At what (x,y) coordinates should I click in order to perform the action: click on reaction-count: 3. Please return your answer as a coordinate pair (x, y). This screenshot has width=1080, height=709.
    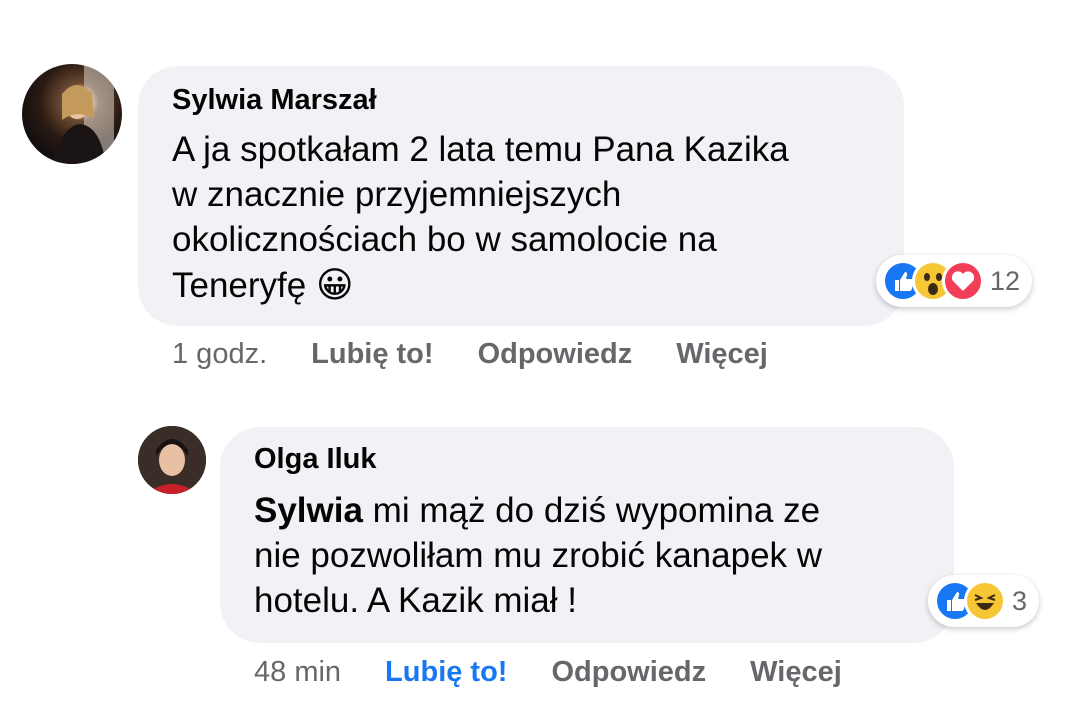
    Looking at the image, I should click on (1020, 600).